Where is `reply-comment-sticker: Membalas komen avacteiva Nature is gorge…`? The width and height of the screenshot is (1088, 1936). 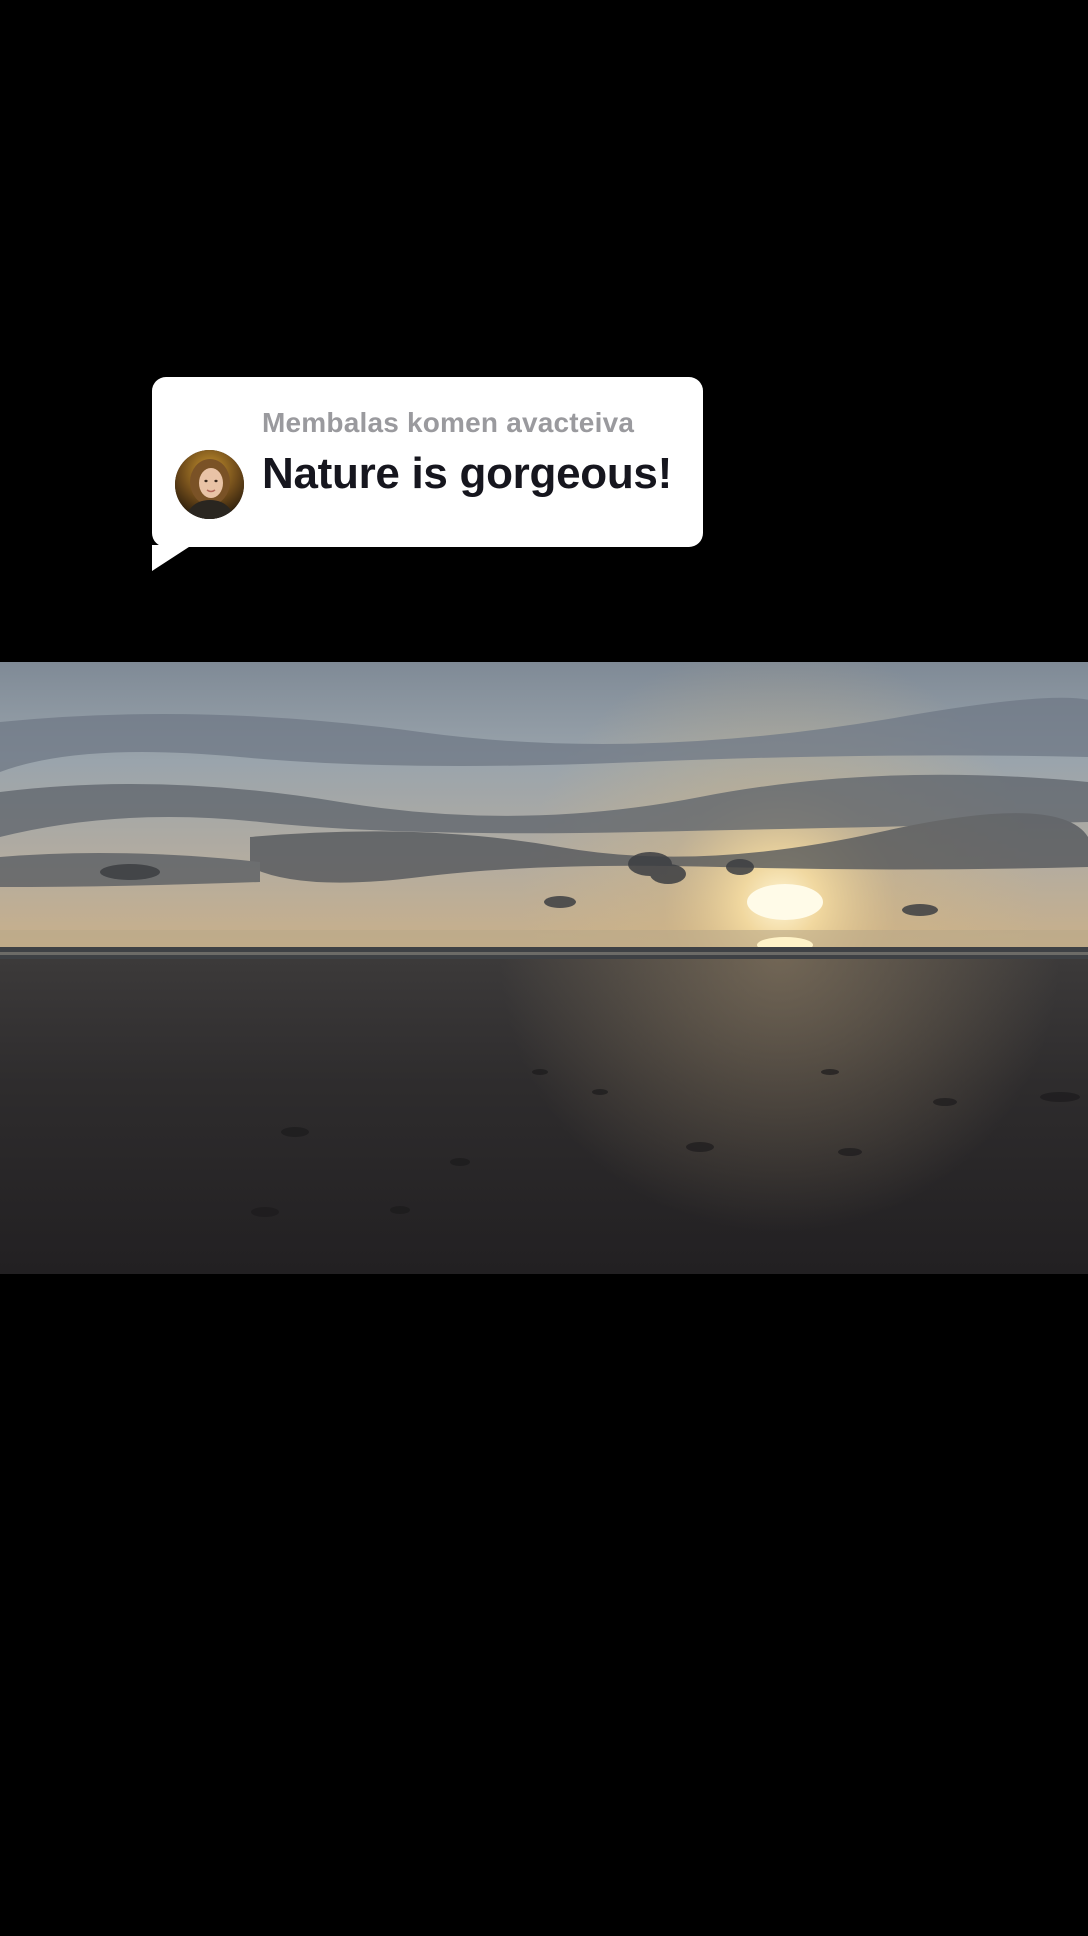
reply-comment-sticker: Membalas komen avacteiva Nature is gorge… is located at coordinates (427, 474).